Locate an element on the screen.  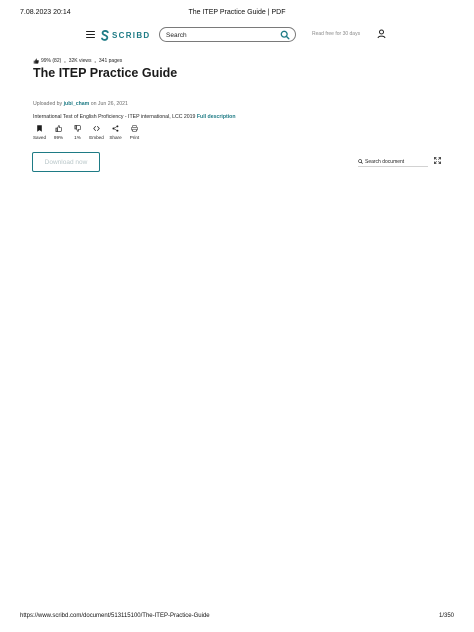
search-input is located at coordinates (221, 35).